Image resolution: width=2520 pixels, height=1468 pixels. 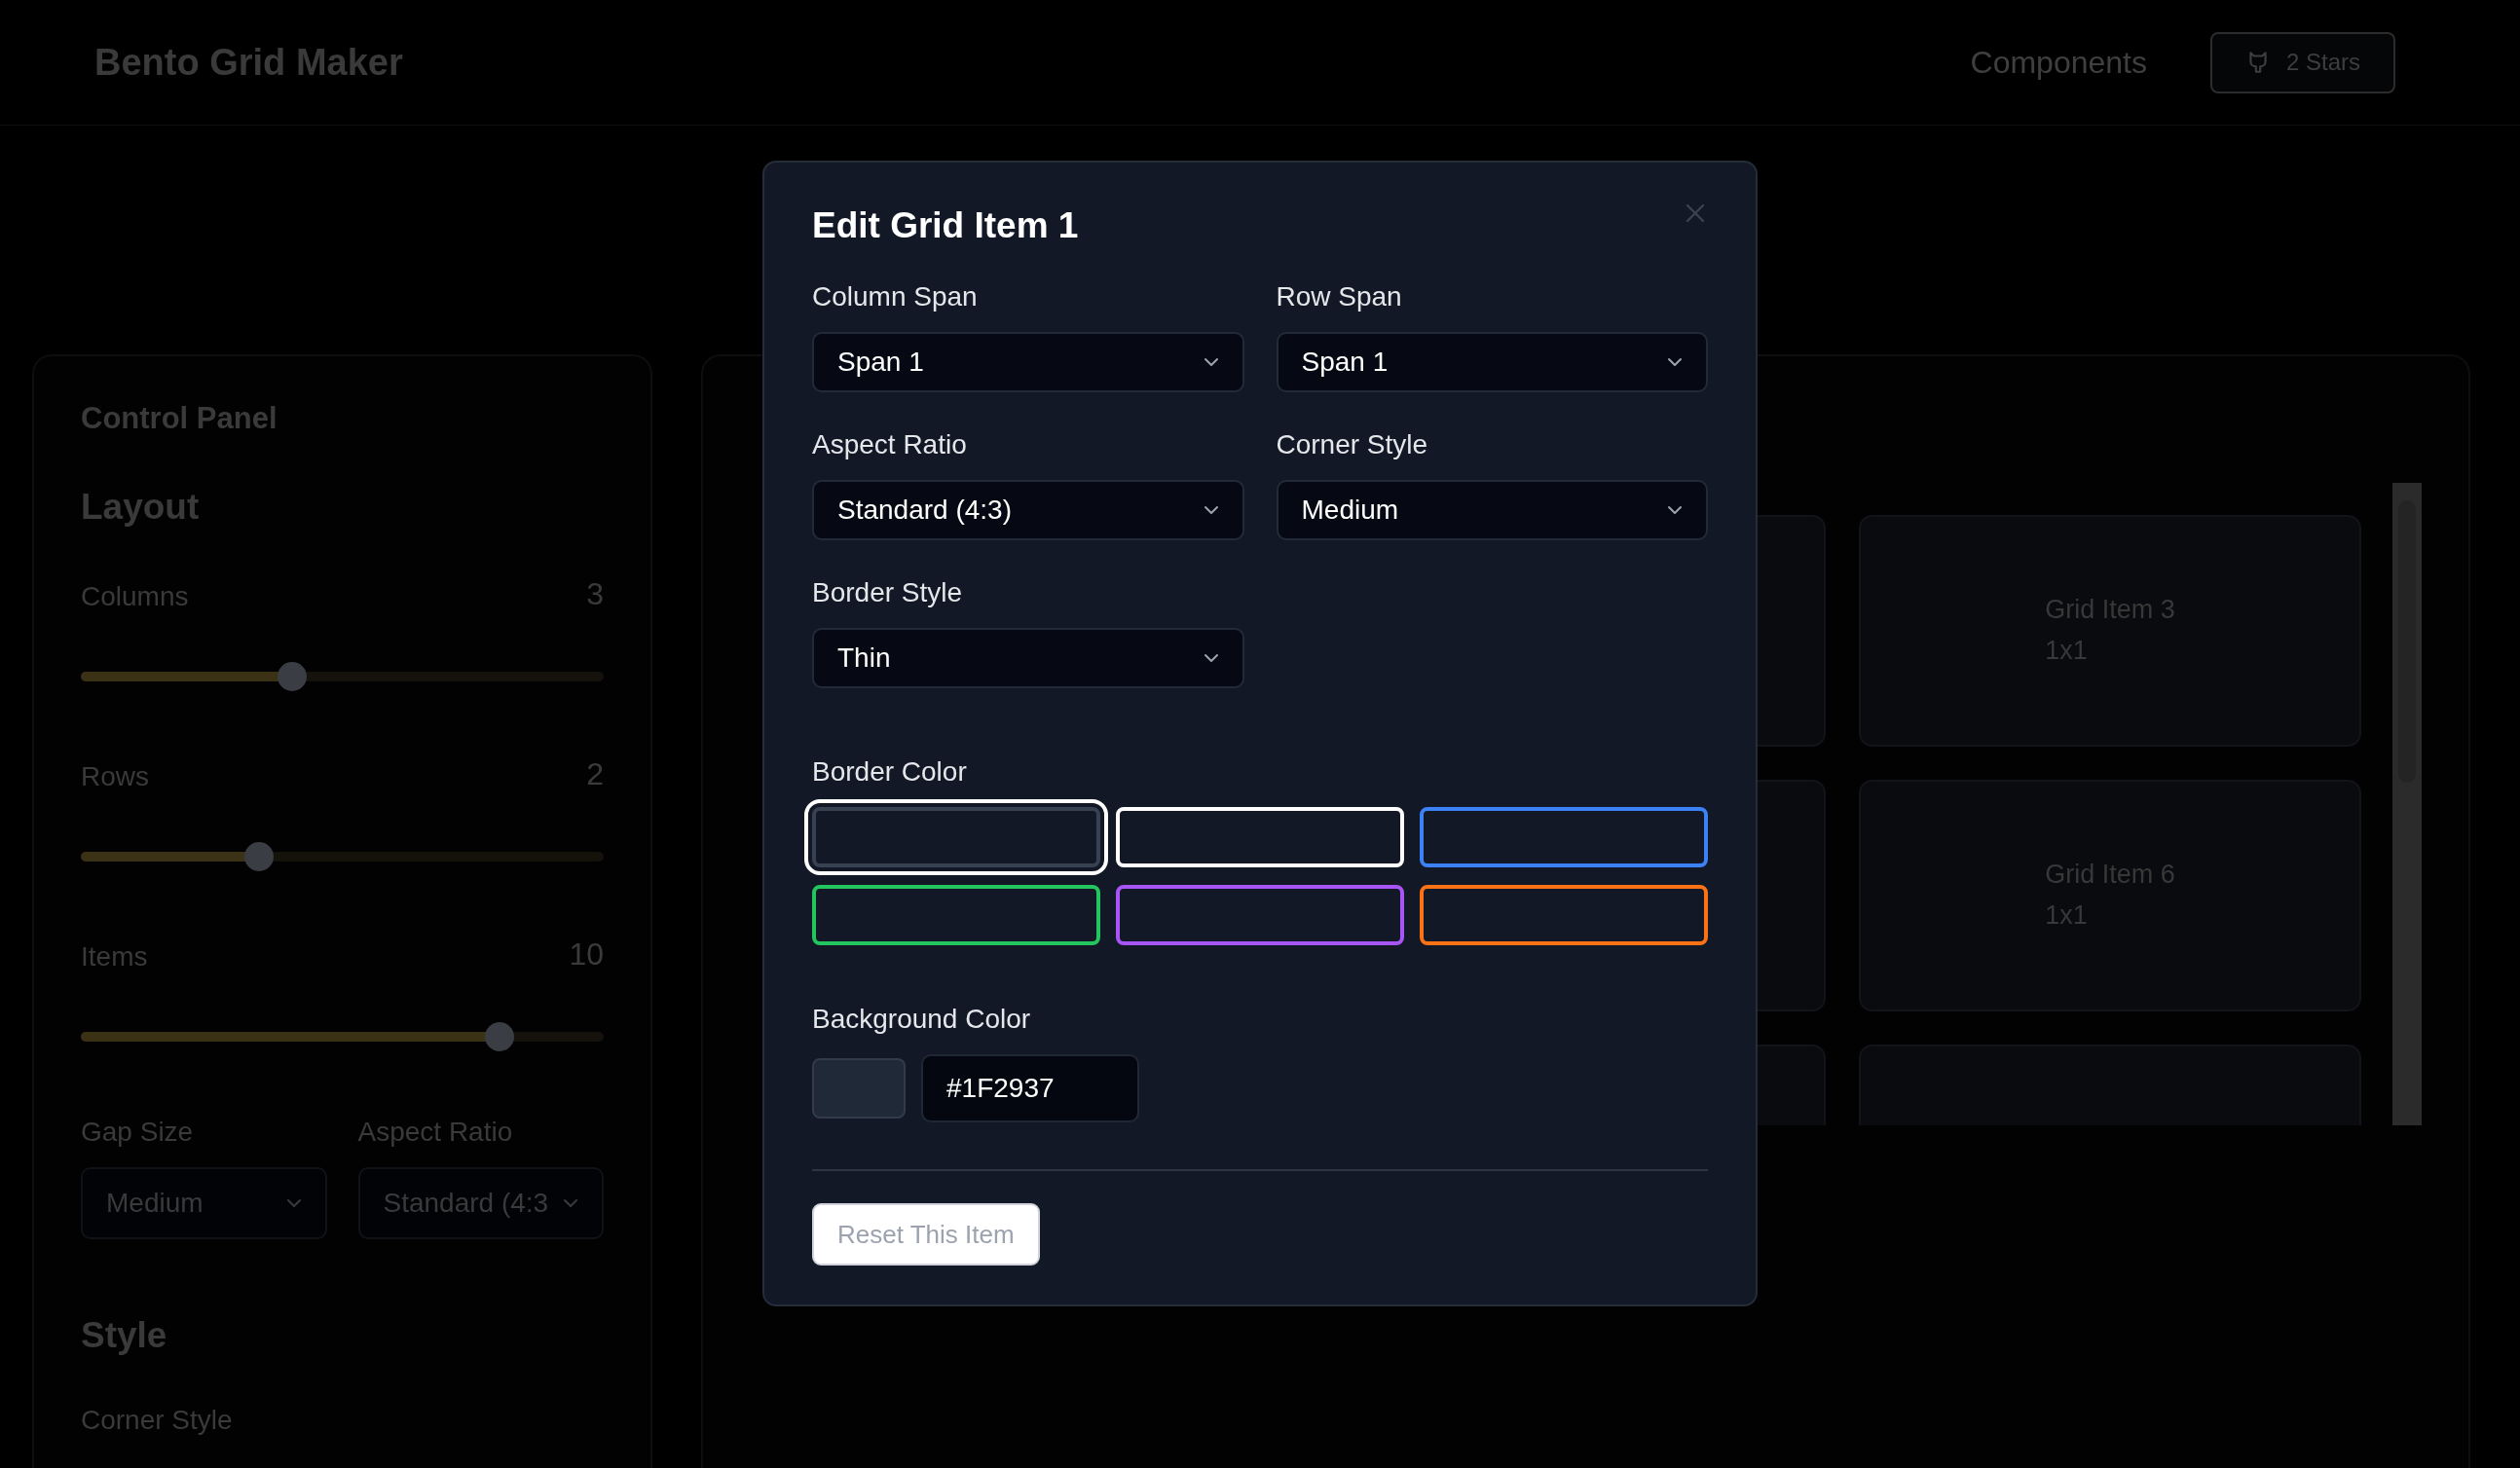 What do you see at coordinates (945, 225) in the screenshot?
I see `dialog-title: Edit Grid Item 1` at bounding box center [945, 225].